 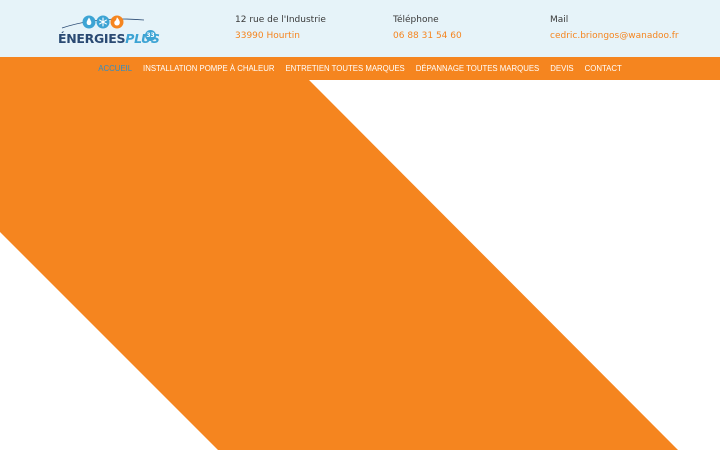 I want to click on snowflake-icon, so click(x=103, y=22).